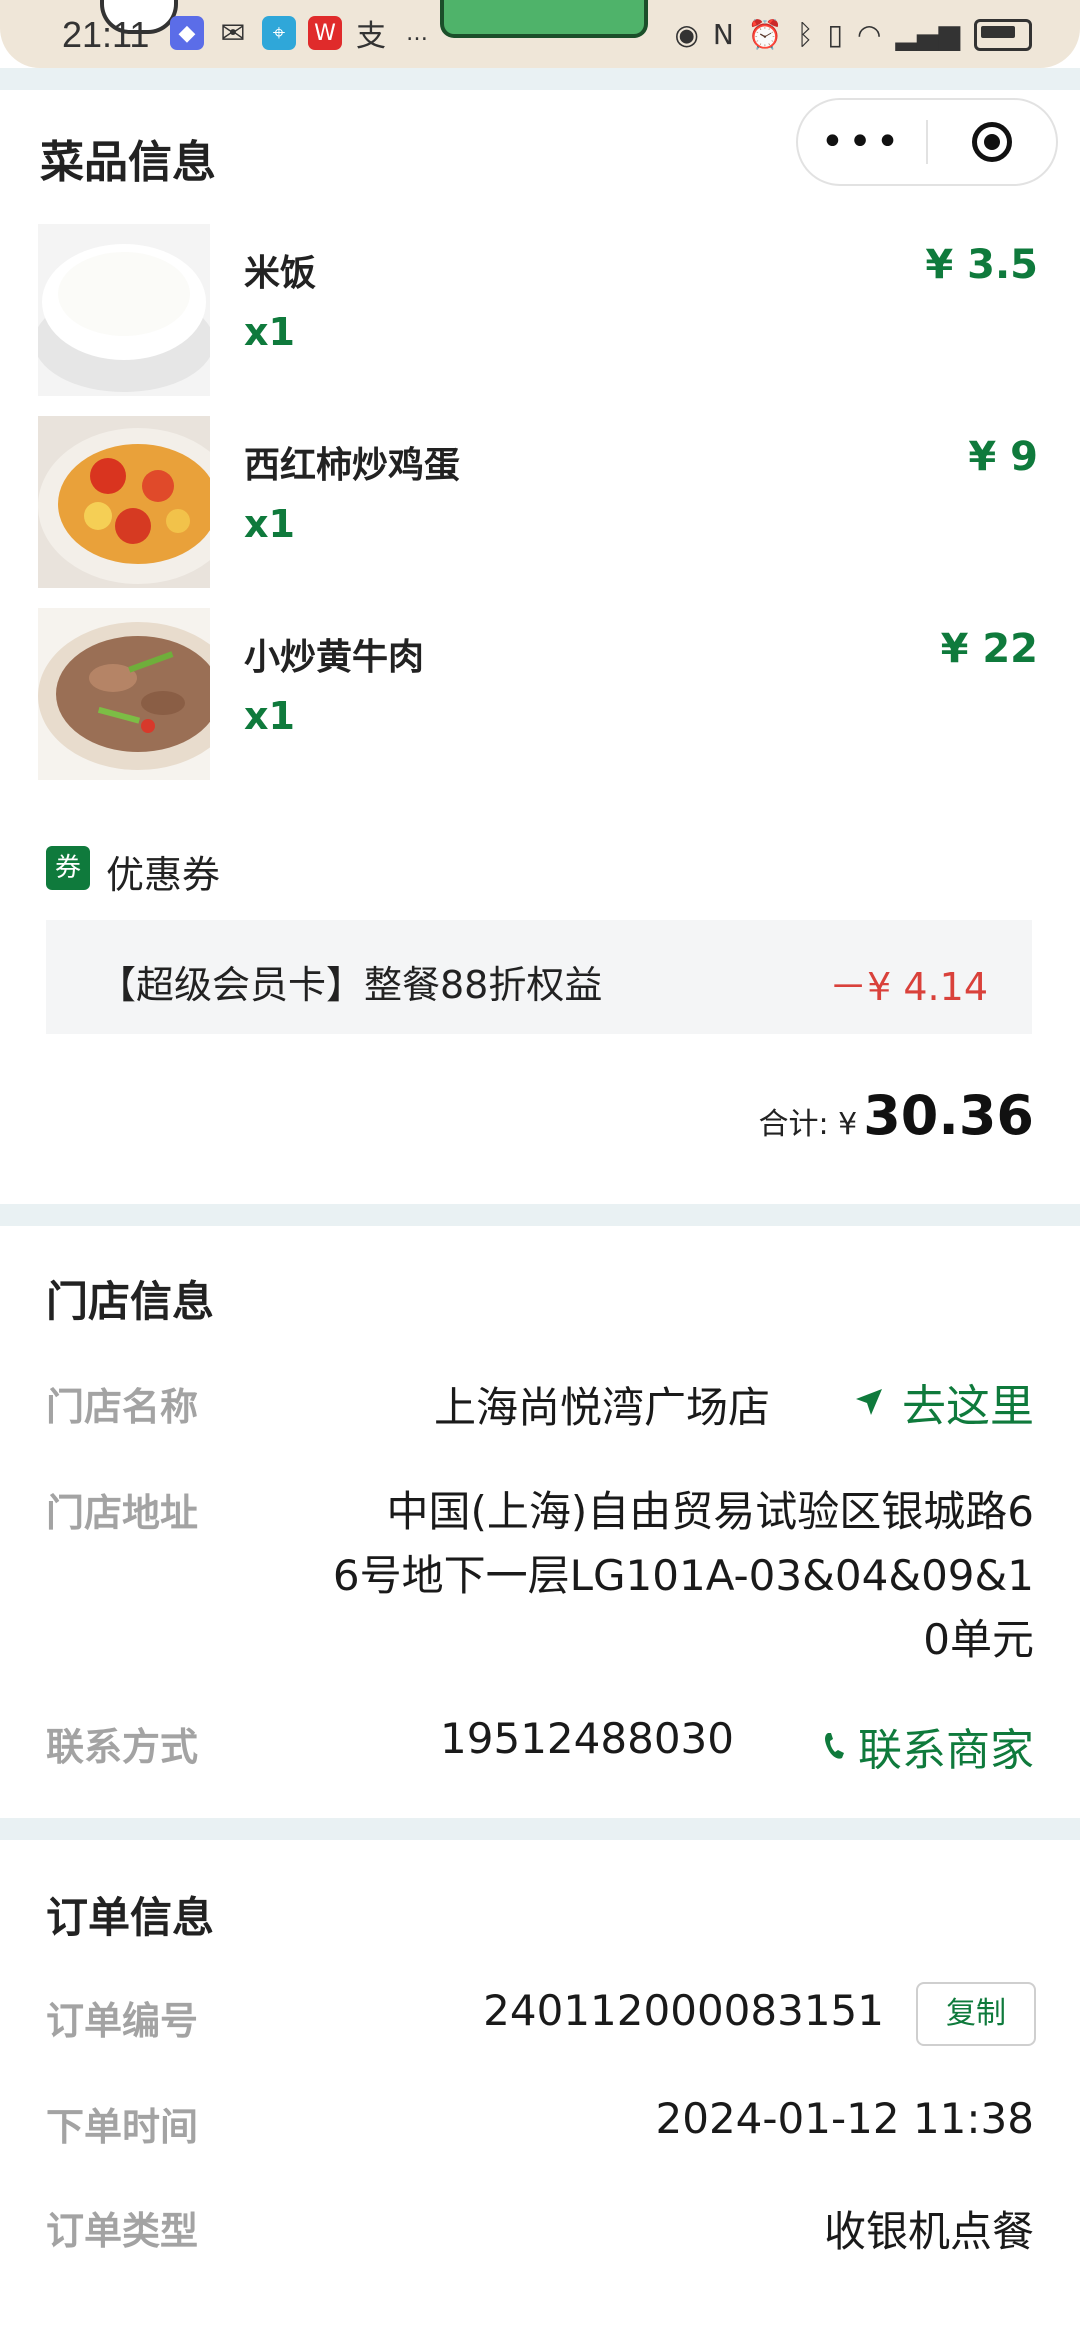 The height and width of the screenshot is (2340, 1080). I want to click on order-total: 合计: ¥ 30.36, so click(896, 1115).